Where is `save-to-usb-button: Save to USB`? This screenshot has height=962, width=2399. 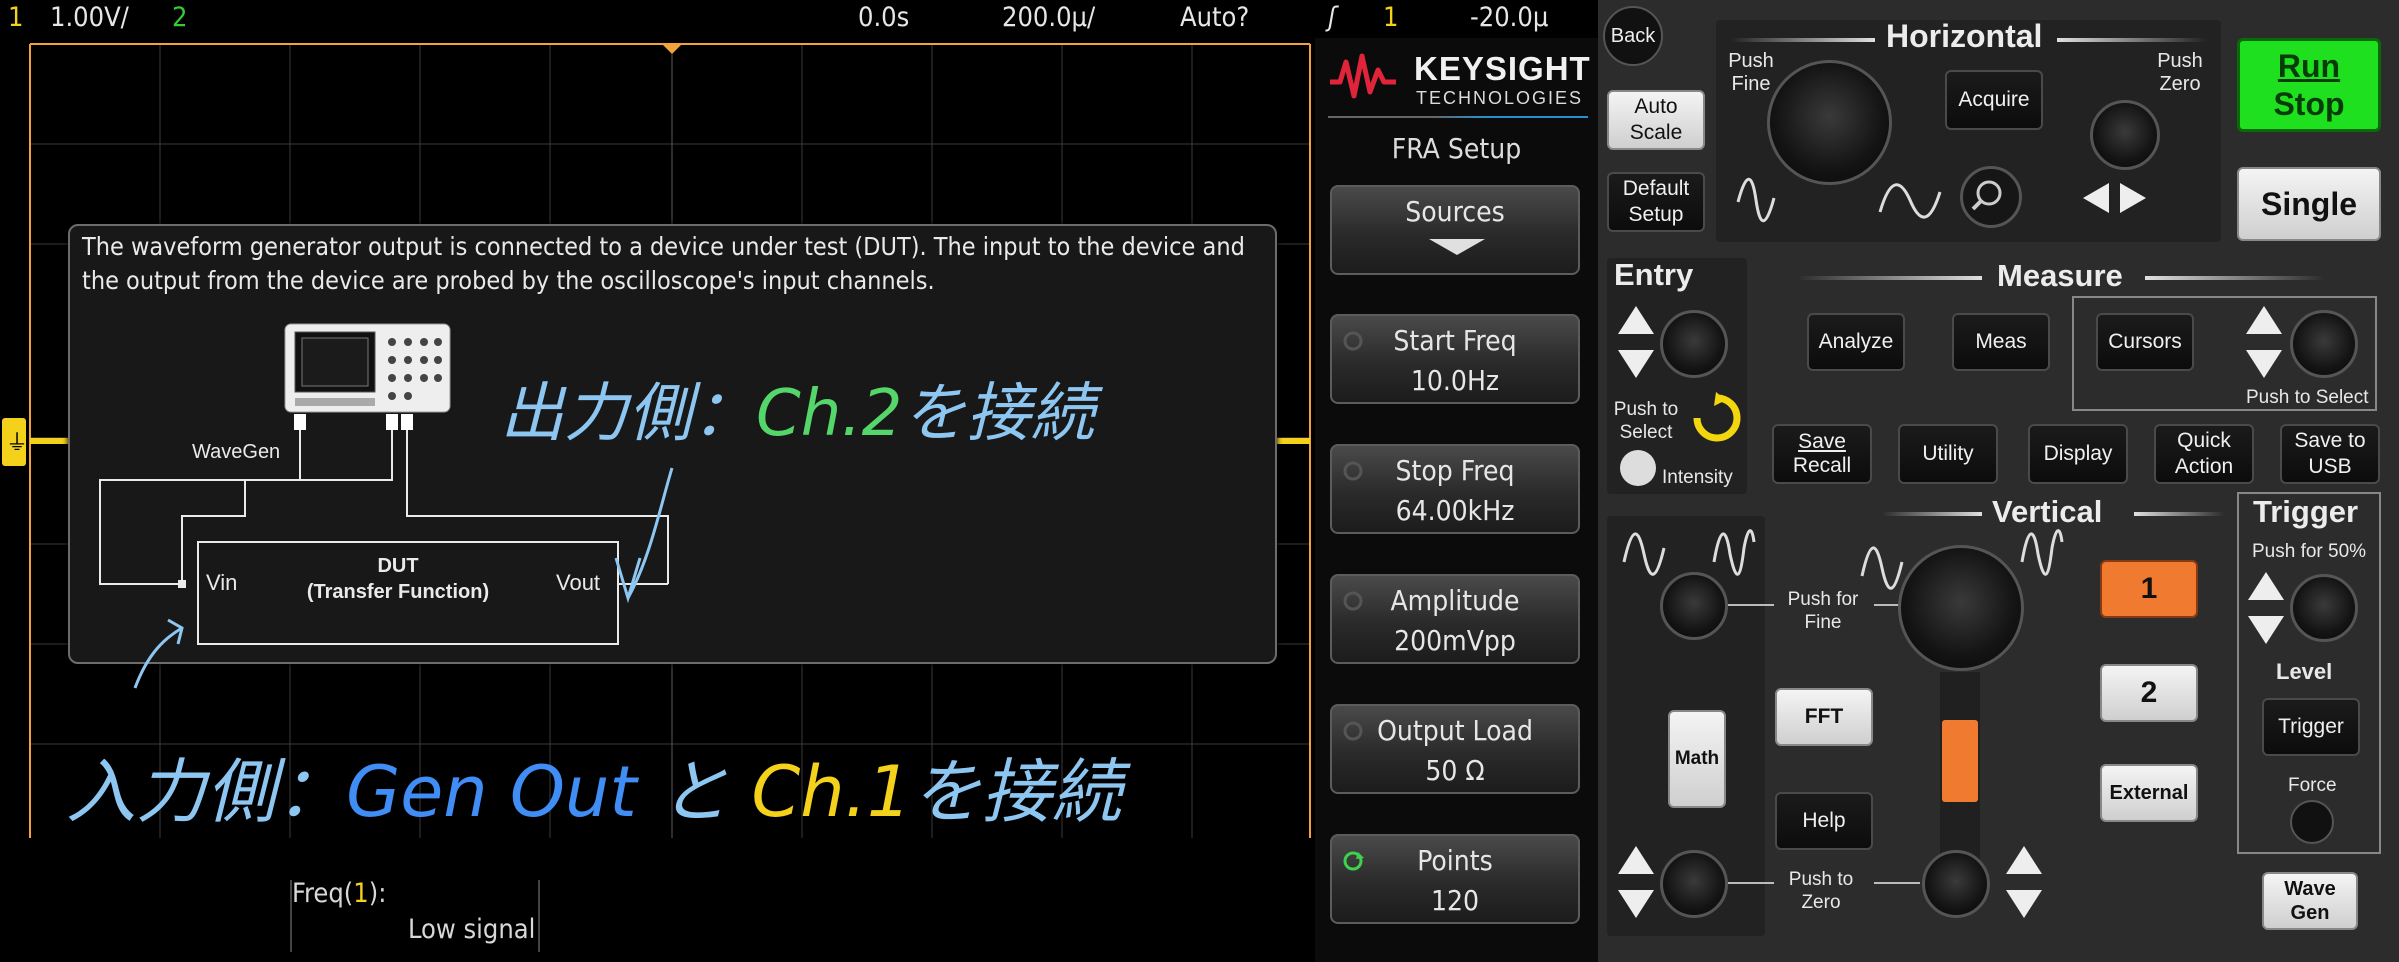
save-to-usb-button: Save to USB is located at coordinates (2330, 454).